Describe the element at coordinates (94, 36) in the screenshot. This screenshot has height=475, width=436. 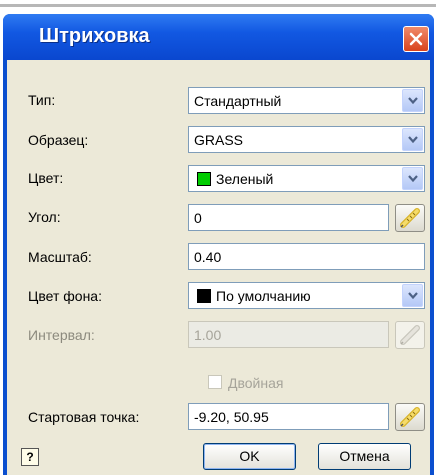
I see `dialog-title: Штриховка` at that location.